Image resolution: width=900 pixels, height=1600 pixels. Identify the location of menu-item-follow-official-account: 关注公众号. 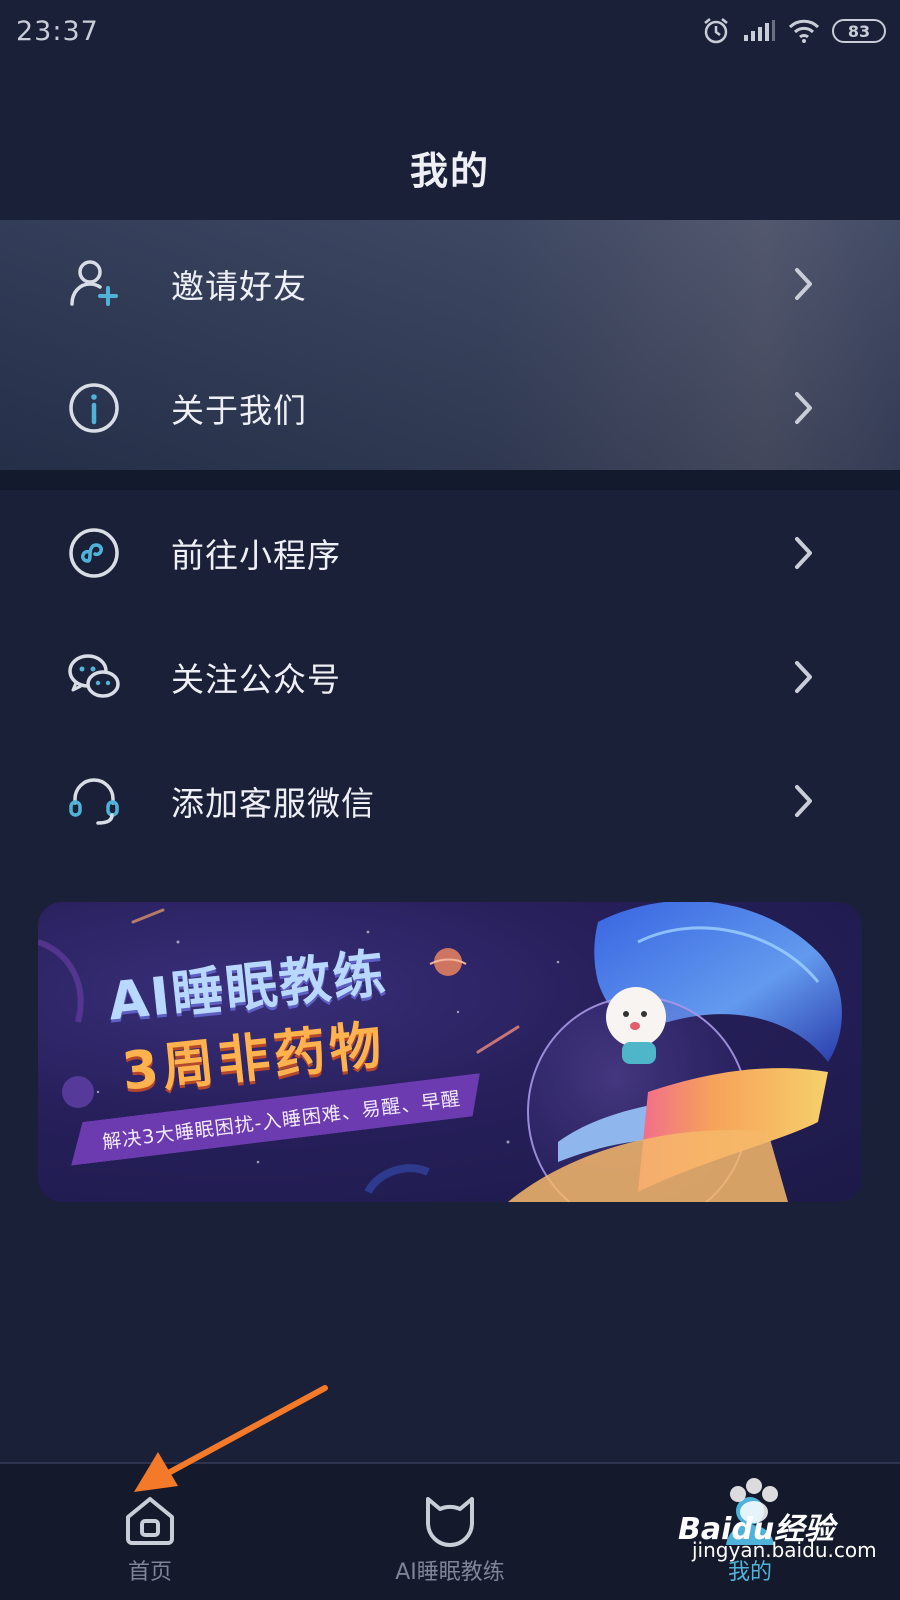
(450, 677).